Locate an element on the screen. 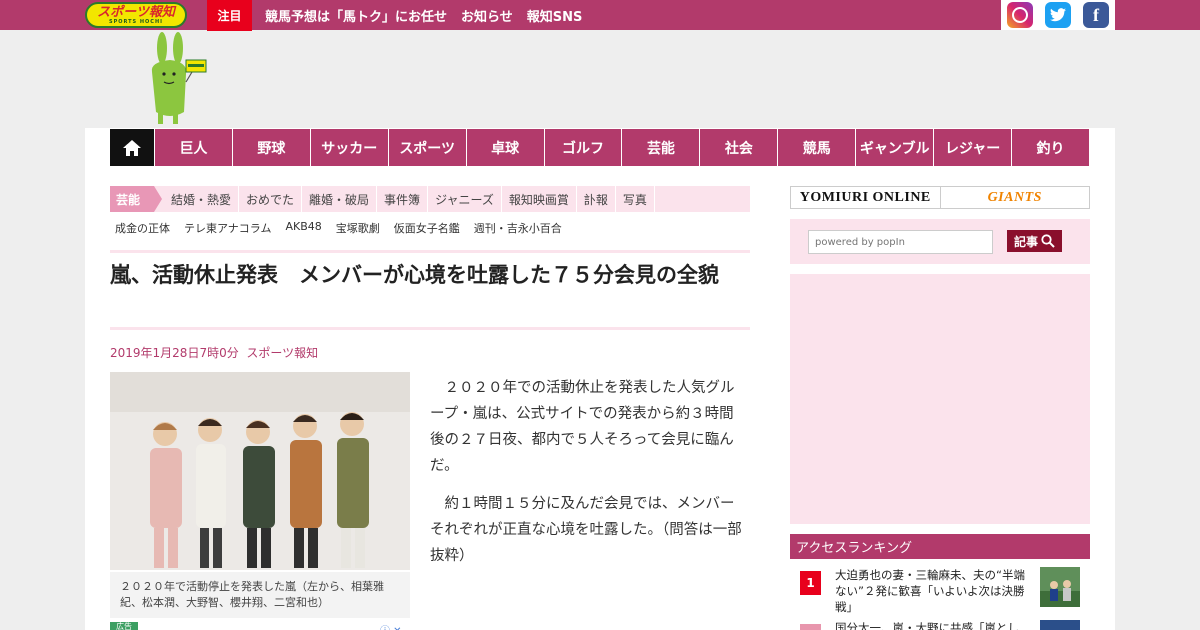 The height and width of the screenshot is (630, 1200). ranking-item: 1 大迫勇也の妻・三輪麻未、夫の“半端ない”２発に歓喜「いよいよ次は決勝戦」 is located at coordinates (940, 590).